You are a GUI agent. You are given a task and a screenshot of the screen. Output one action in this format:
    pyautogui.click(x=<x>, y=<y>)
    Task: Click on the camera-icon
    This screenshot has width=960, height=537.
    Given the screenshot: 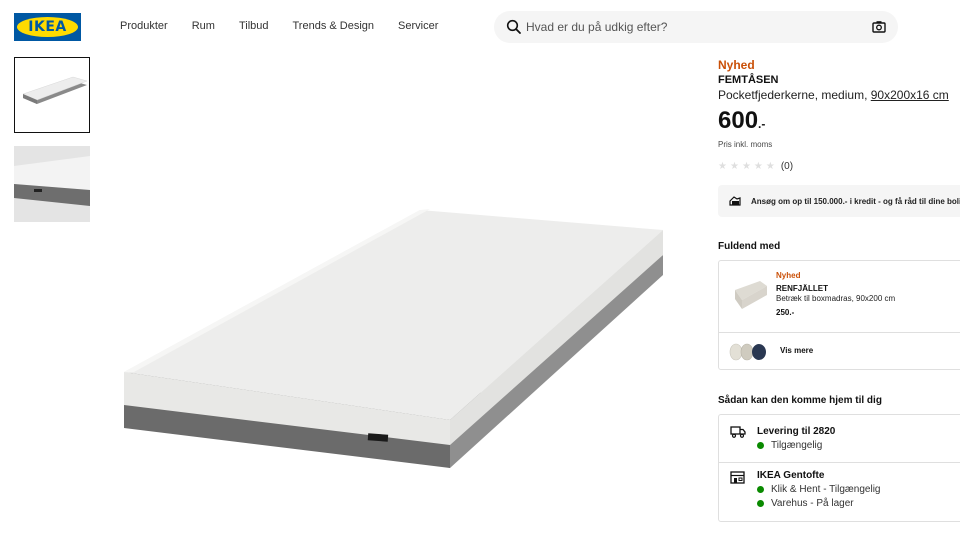 What is the action you would take?
    pyautogui.click(x=879, y=27)
    